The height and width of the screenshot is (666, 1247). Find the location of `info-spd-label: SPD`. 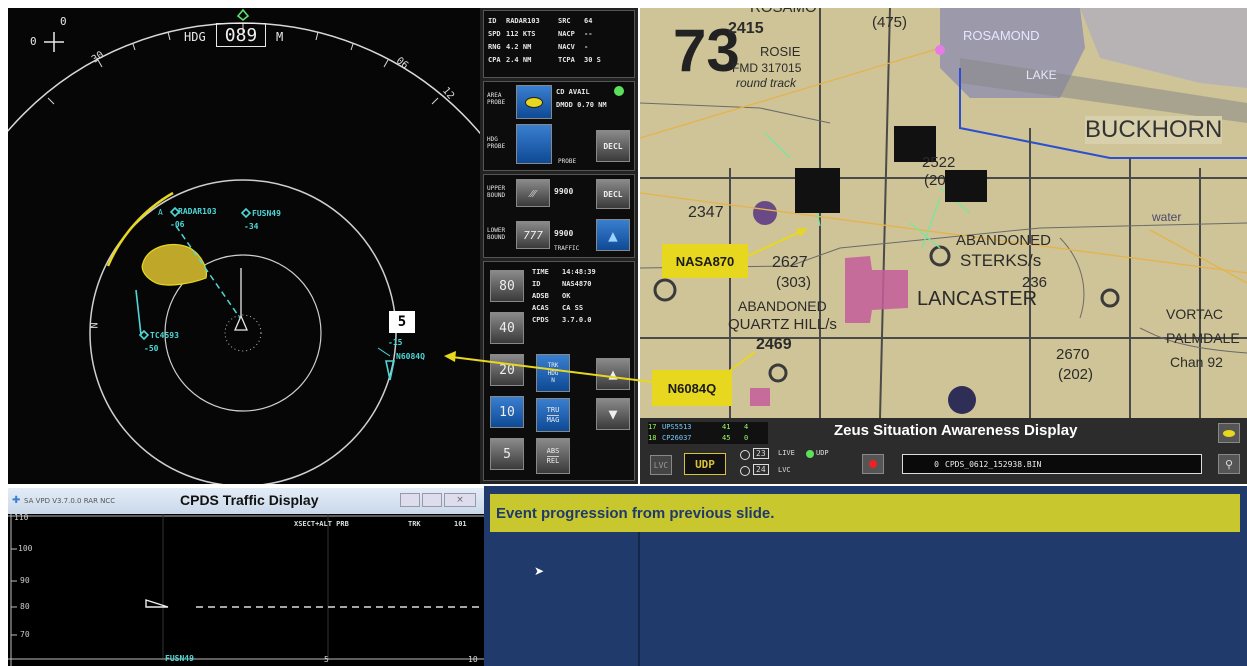

info-spd-label: SPD is located at coordinates (494, 34).